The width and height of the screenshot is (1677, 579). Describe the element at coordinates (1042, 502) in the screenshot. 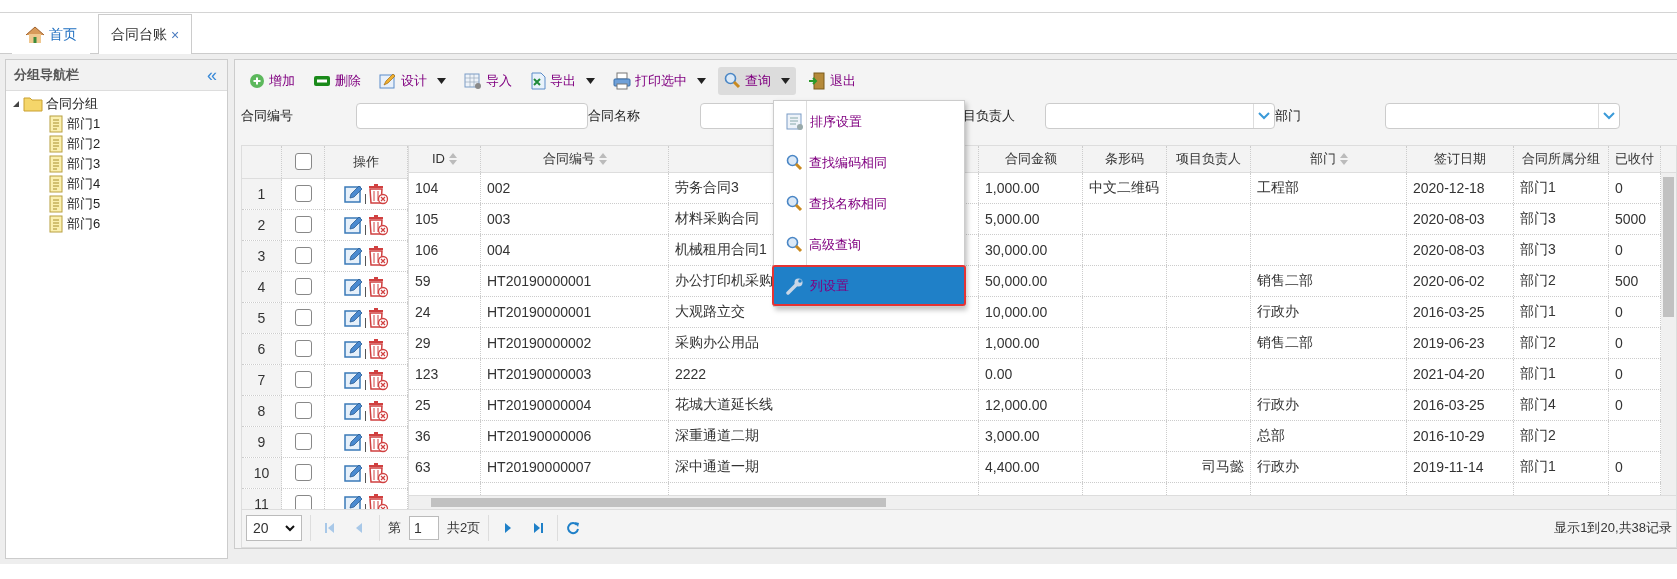

I see `horizontal-scrollbar` at that location.